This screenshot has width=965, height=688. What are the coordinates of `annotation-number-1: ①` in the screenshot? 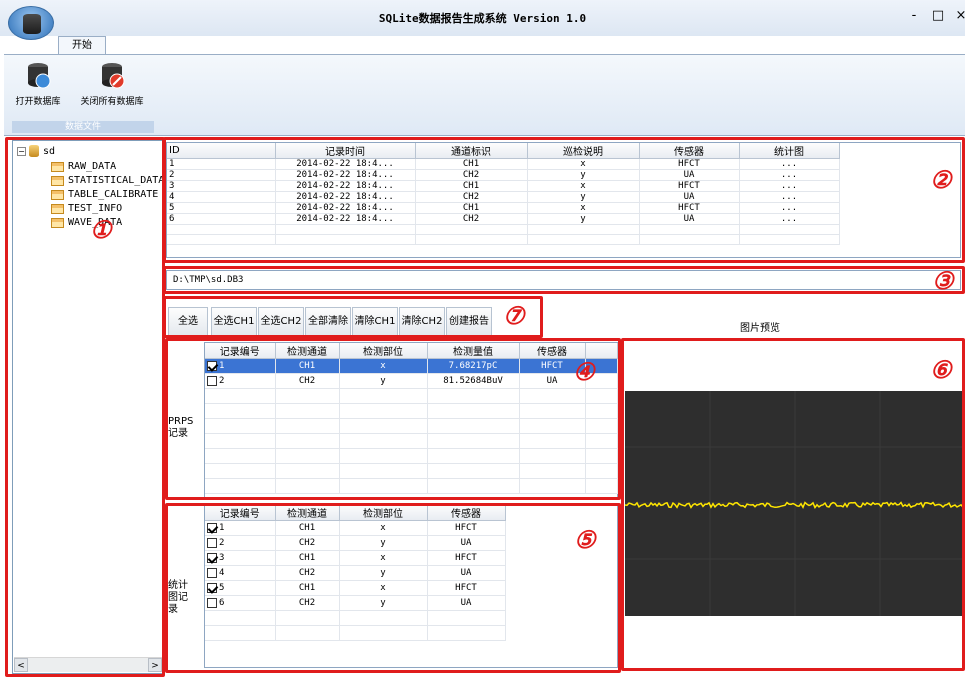 It's located at (101, 229).